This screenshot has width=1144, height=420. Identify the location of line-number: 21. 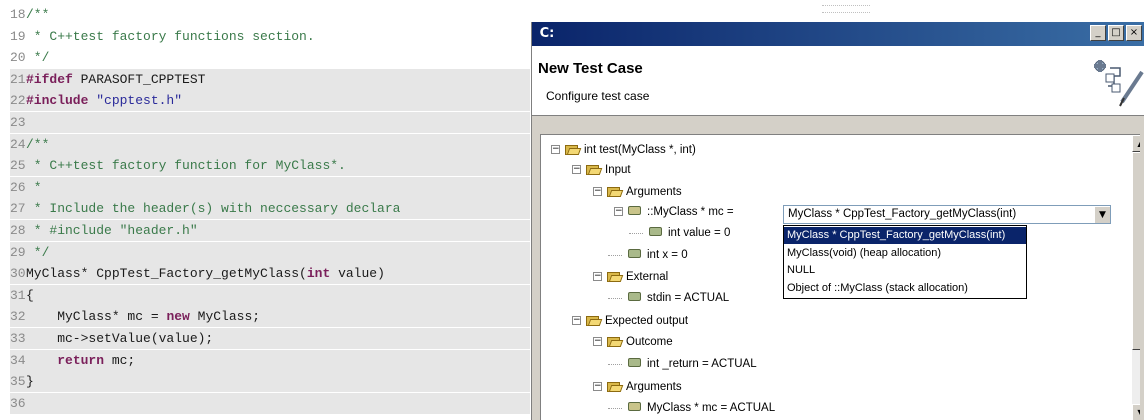
(18, 79).